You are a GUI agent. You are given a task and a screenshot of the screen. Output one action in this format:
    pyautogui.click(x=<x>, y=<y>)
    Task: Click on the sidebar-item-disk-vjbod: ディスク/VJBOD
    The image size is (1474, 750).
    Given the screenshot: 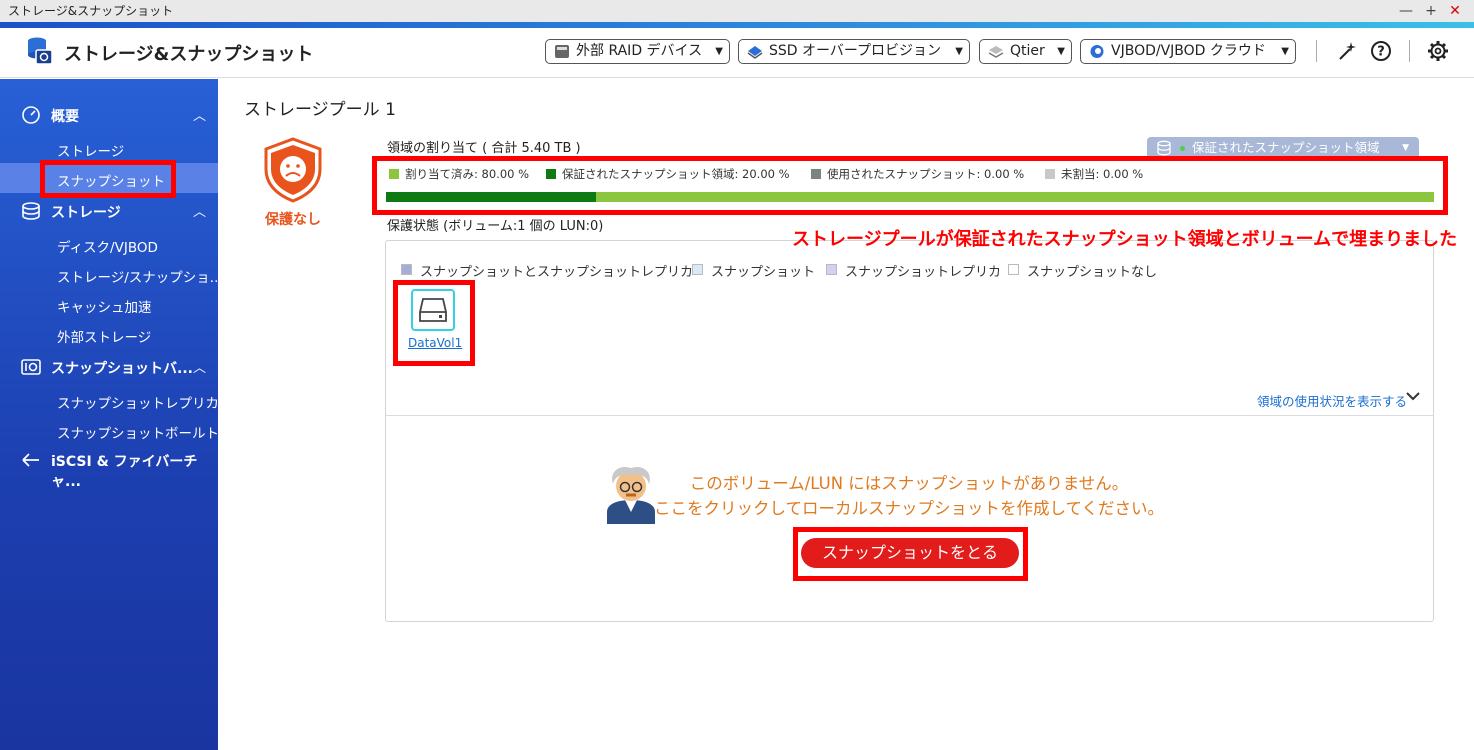 What is the action you would take?
    pyautogui.click(x=109, y=244)
    